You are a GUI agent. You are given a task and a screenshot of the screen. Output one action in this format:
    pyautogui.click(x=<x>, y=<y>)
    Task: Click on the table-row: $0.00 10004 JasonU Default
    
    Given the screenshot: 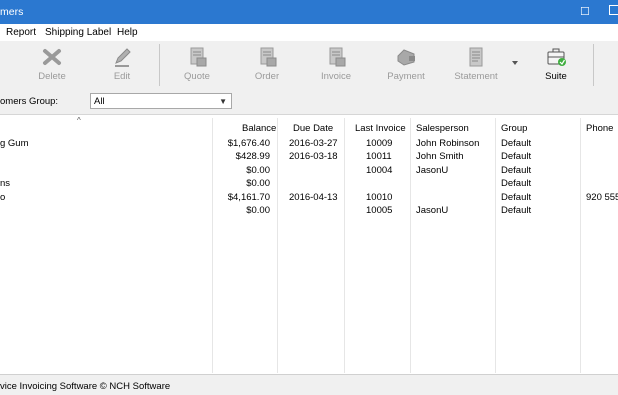 What is the action you would take?
    pyautogui.click(x=309, y=171)
    